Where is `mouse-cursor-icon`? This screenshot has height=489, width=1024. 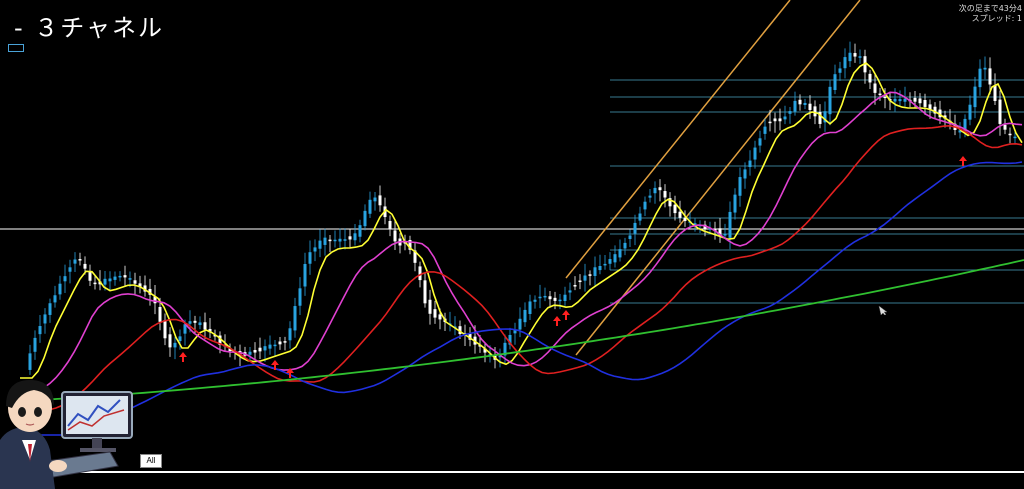
mouse-cursor-icon is located at coordinates (883, 310).